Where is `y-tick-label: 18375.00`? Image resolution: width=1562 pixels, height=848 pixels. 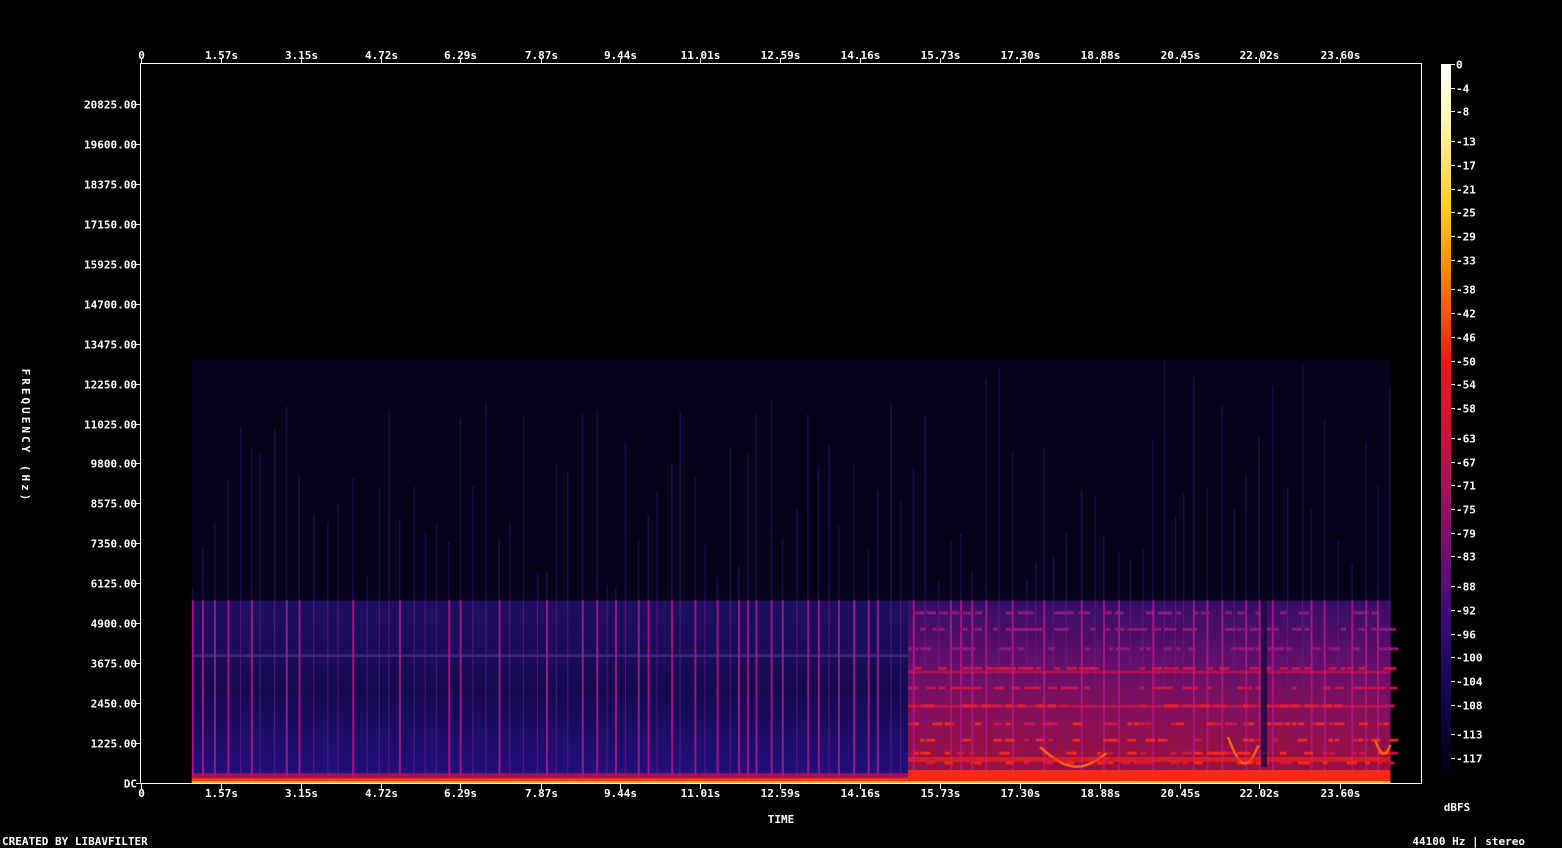 y-tick-label: 18375.00 is located at coordinates (110, 185).